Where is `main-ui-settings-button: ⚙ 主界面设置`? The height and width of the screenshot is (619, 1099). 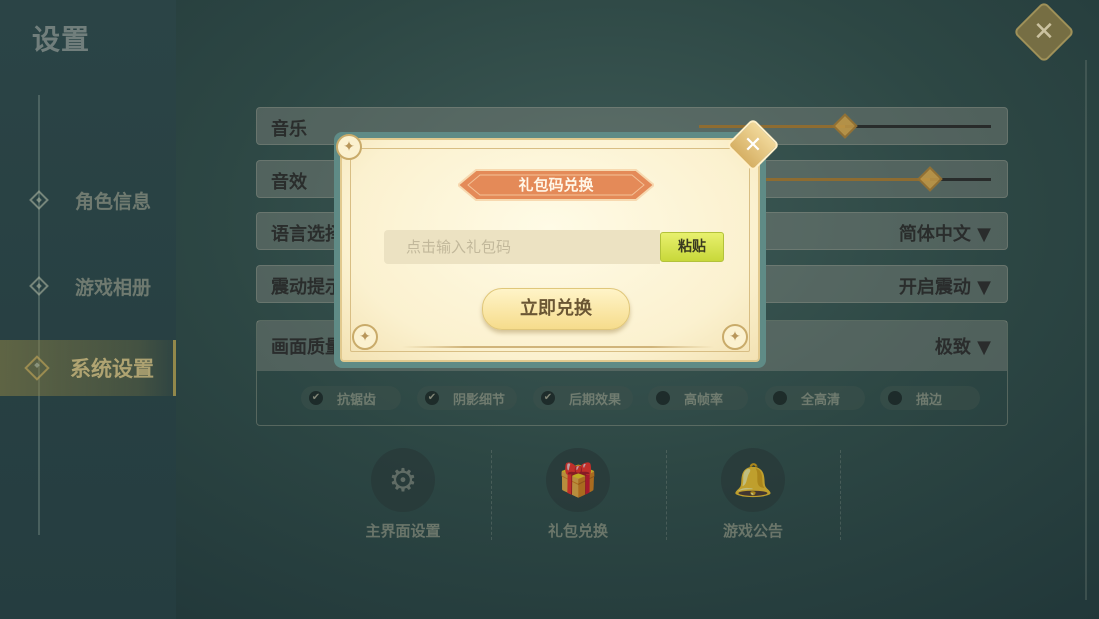 main-ui-settings-button: ⚙ 主界面设置 is located at coordinates (403, 498).